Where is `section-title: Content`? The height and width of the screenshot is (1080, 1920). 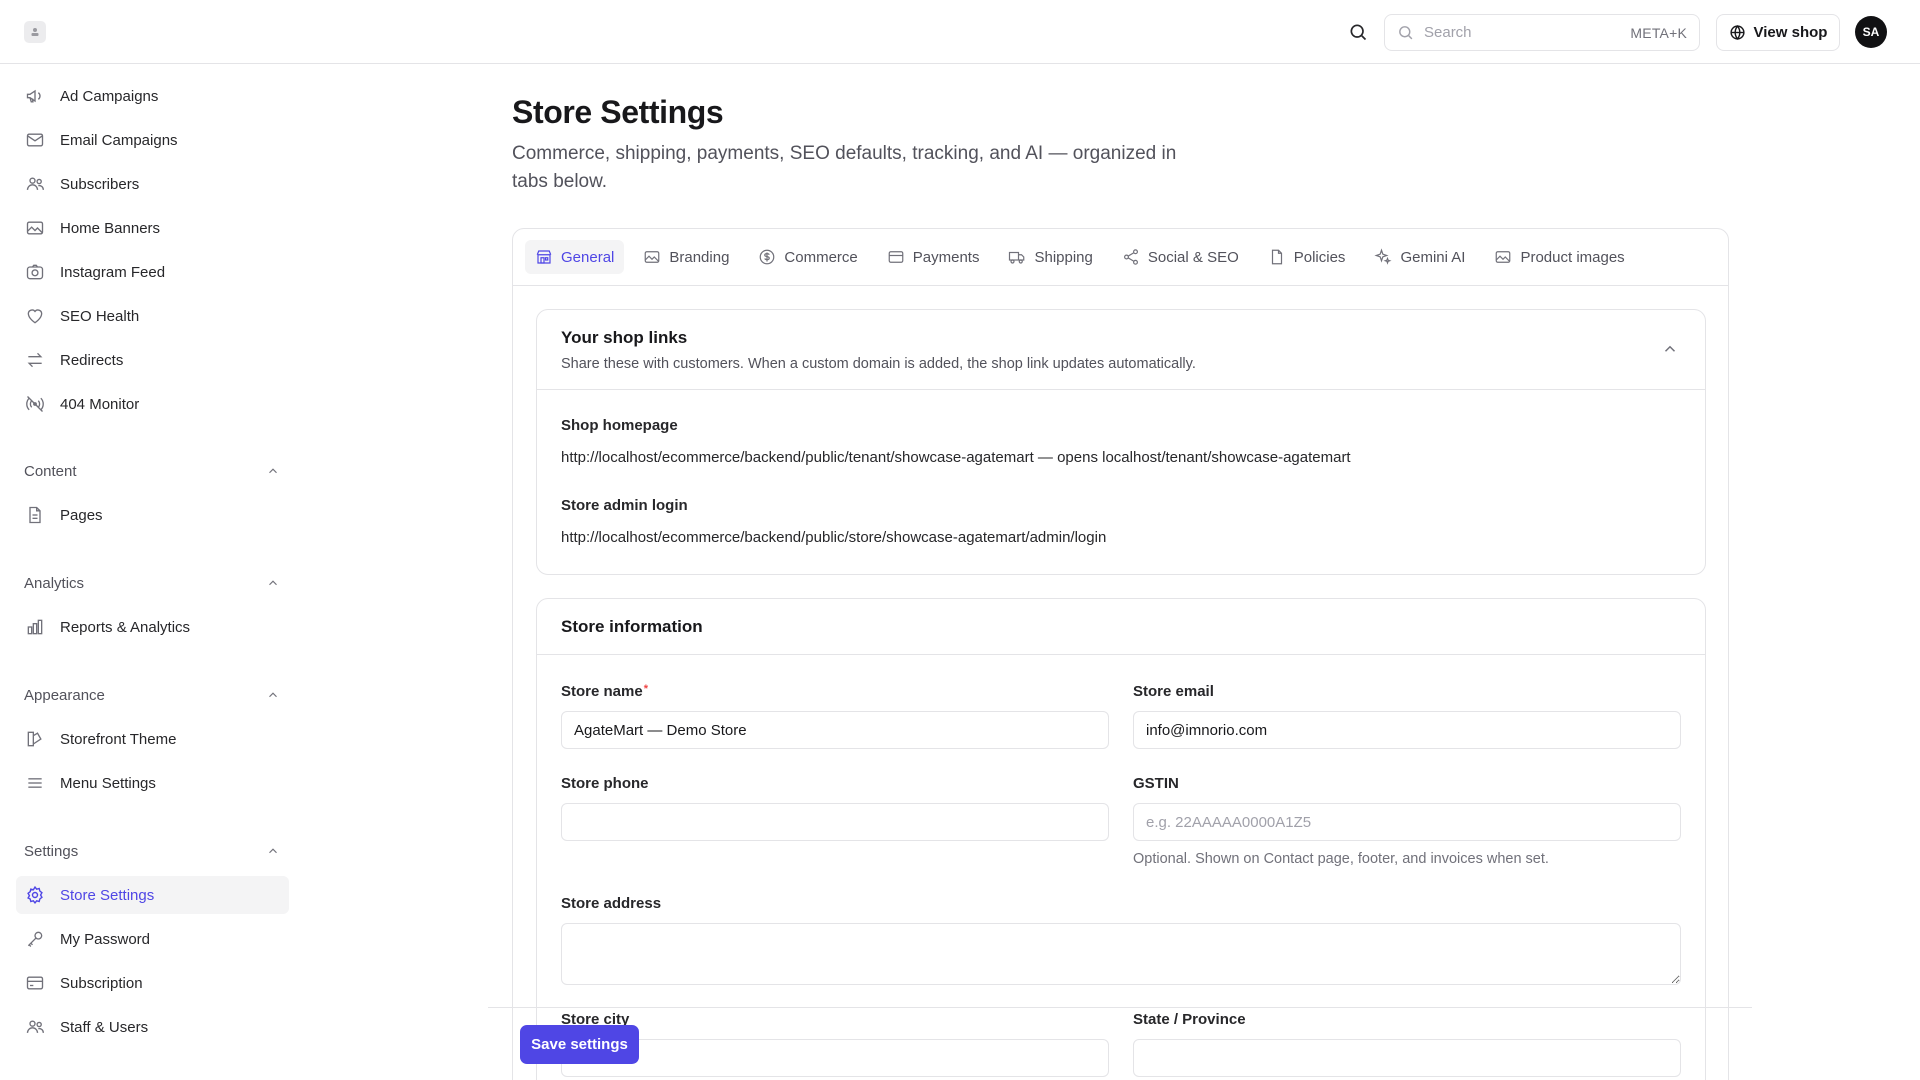
section-title: Content is located at coordinates (50, 471).